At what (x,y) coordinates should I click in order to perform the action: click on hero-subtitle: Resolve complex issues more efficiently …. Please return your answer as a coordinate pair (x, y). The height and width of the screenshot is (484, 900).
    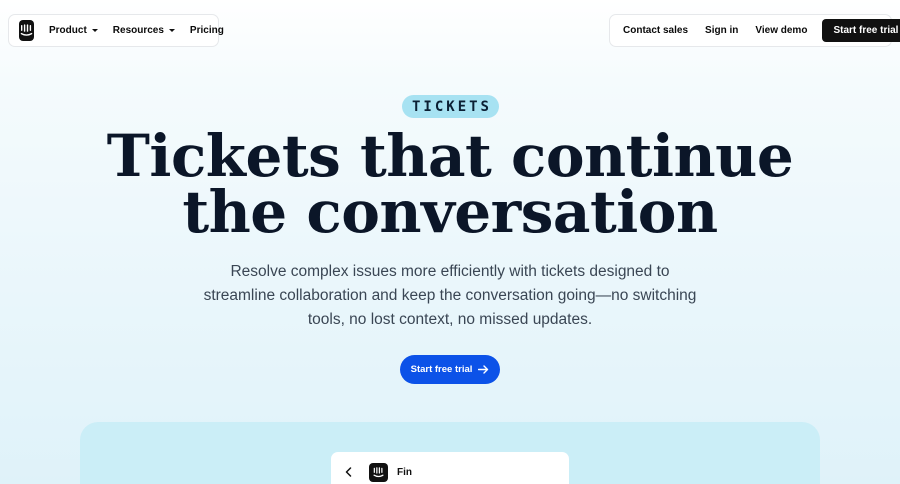
    Looking at the image, I should click on (450, 296).